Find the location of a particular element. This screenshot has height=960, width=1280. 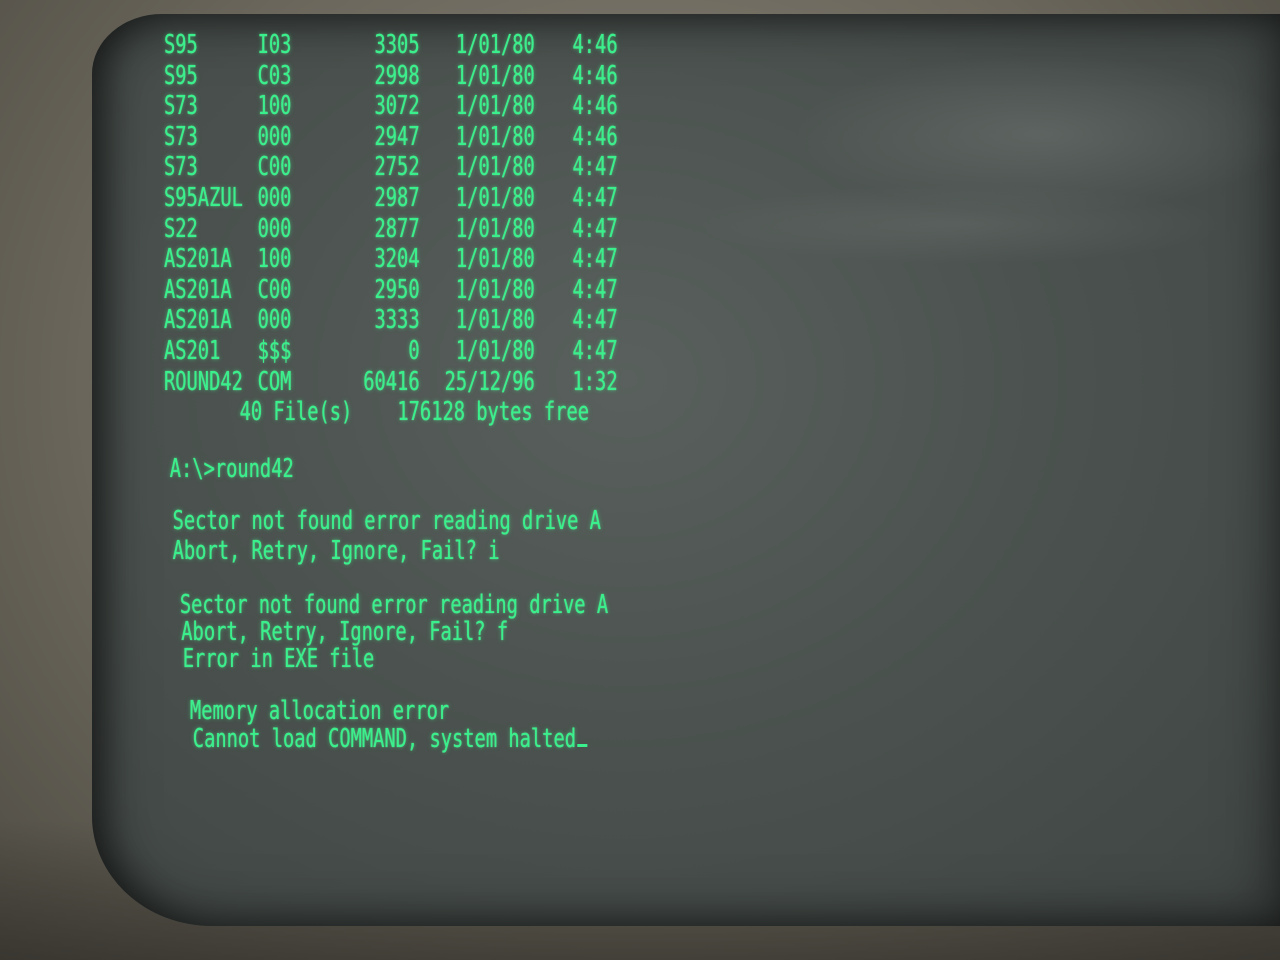

error-message: Error in EXE file is located at coordinates (278, 659).